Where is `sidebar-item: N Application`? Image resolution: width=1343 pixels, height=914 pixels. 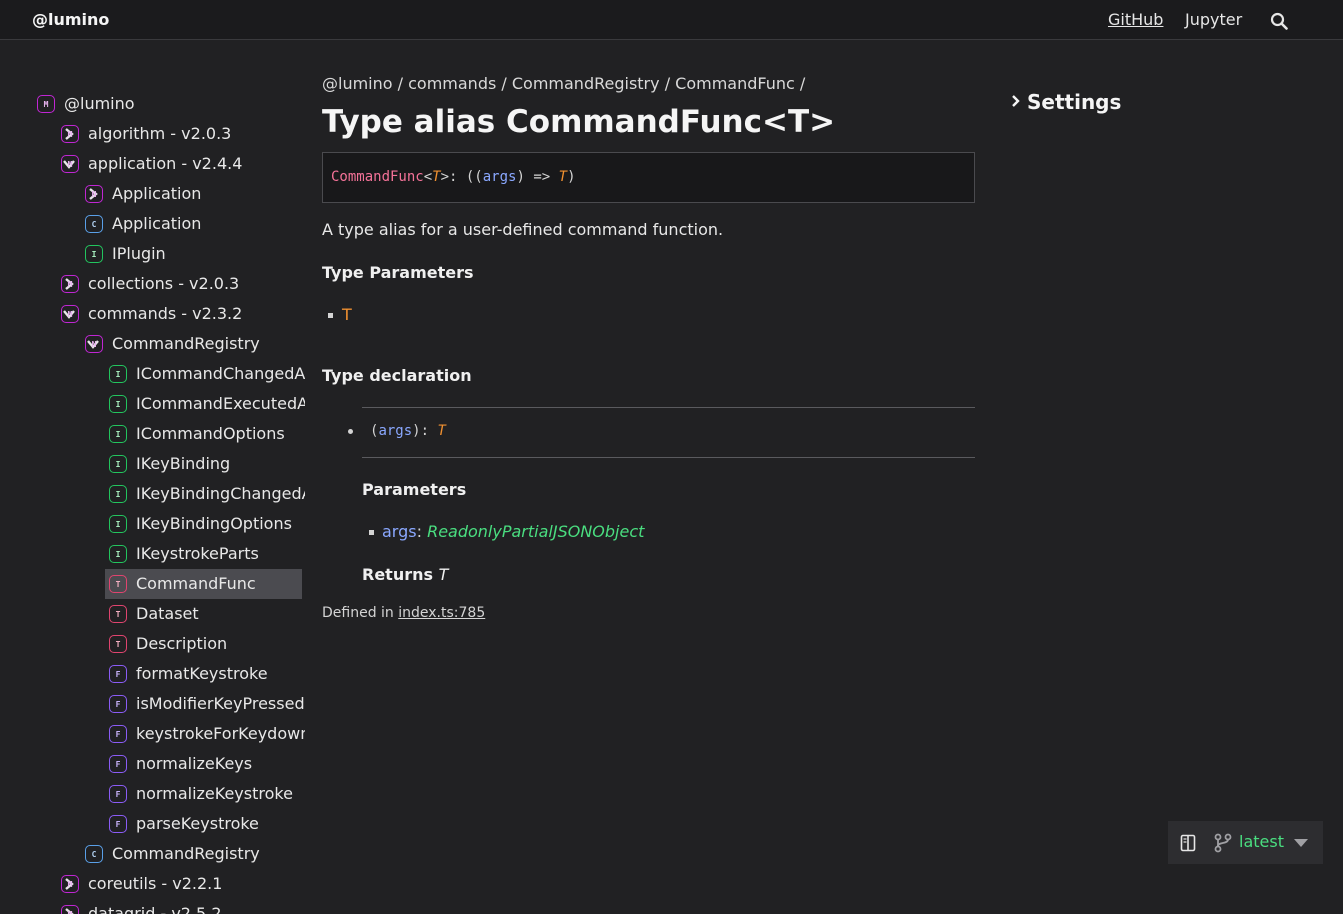
sidebar-item: N Application is located at coordinates (151, 194).